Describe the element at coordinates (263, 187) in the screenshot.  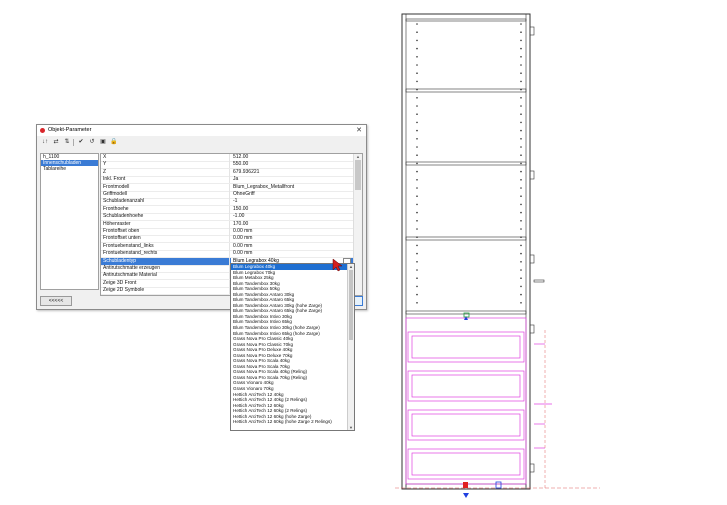
I see `property-value: Blum_Legrabox_Metallfront` at that location.